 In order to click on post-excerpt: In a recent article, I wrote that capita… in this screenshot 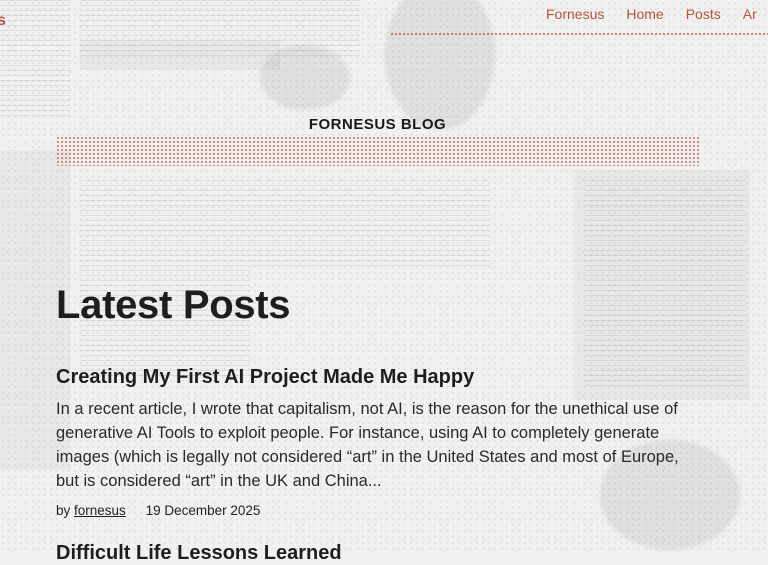, I will do `click(367, 445)`.